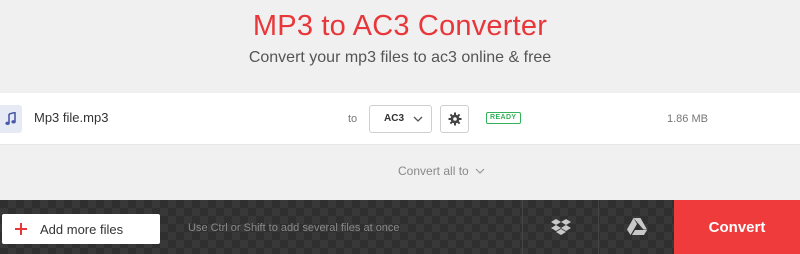 The width and height of the screenshot is (800, 254). I want to click on status-badge: READY, so click(503, 118).